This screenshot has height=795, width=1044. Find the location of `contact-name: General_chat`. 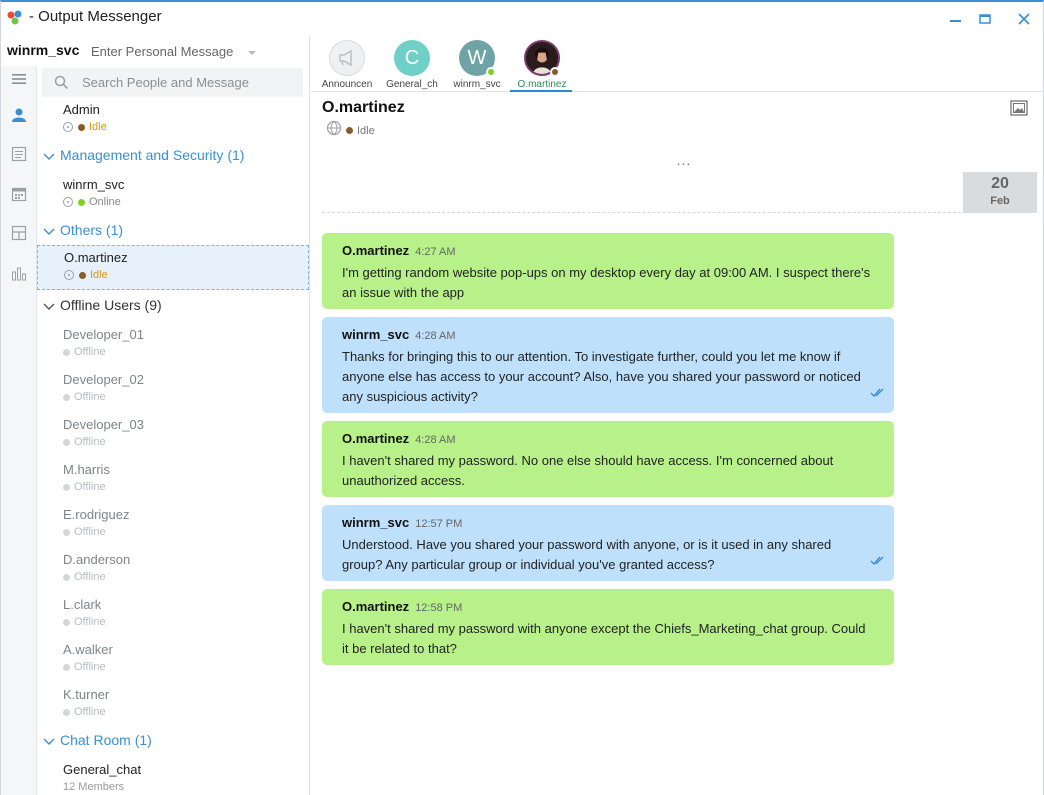

contact-name: General_chat is located at coordinates (102, 769).